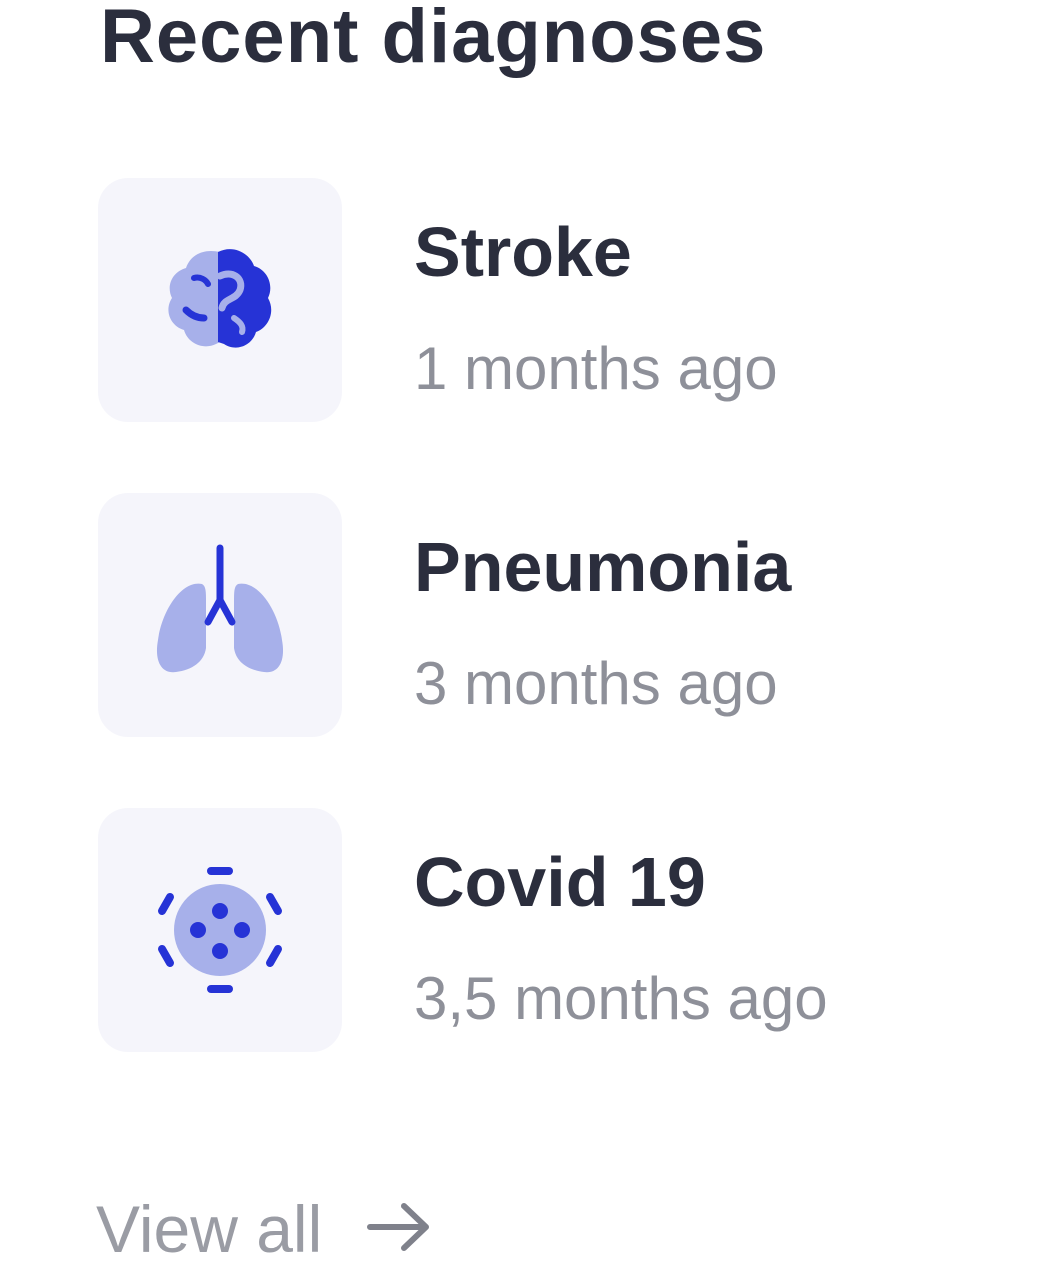  I want to click on virus-icon, so click(220, 930).